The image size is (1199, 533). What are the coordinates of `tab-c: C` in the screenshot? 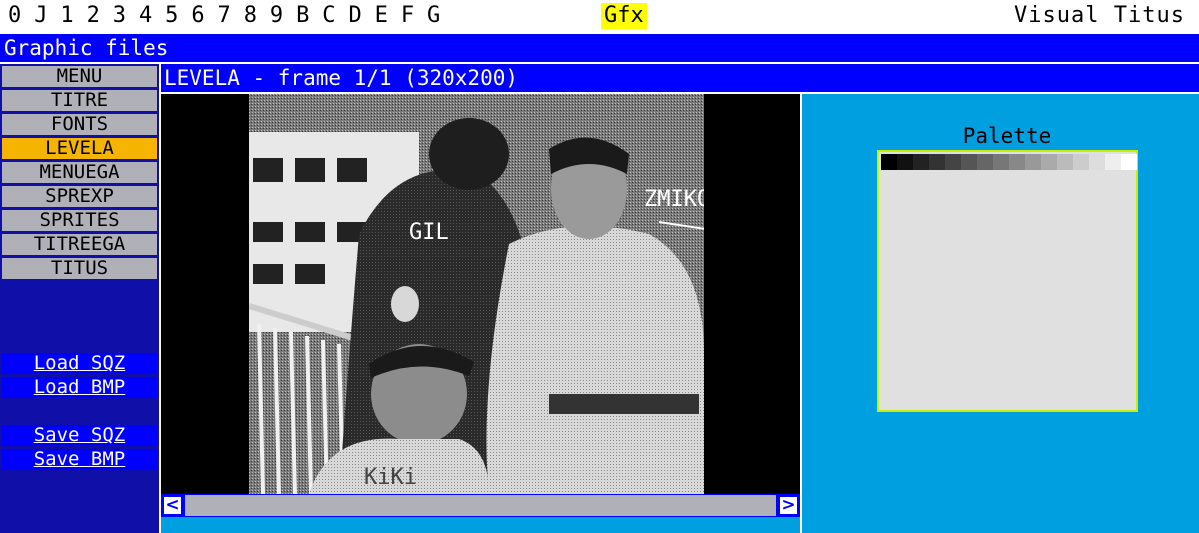 It's located at (335, 16).